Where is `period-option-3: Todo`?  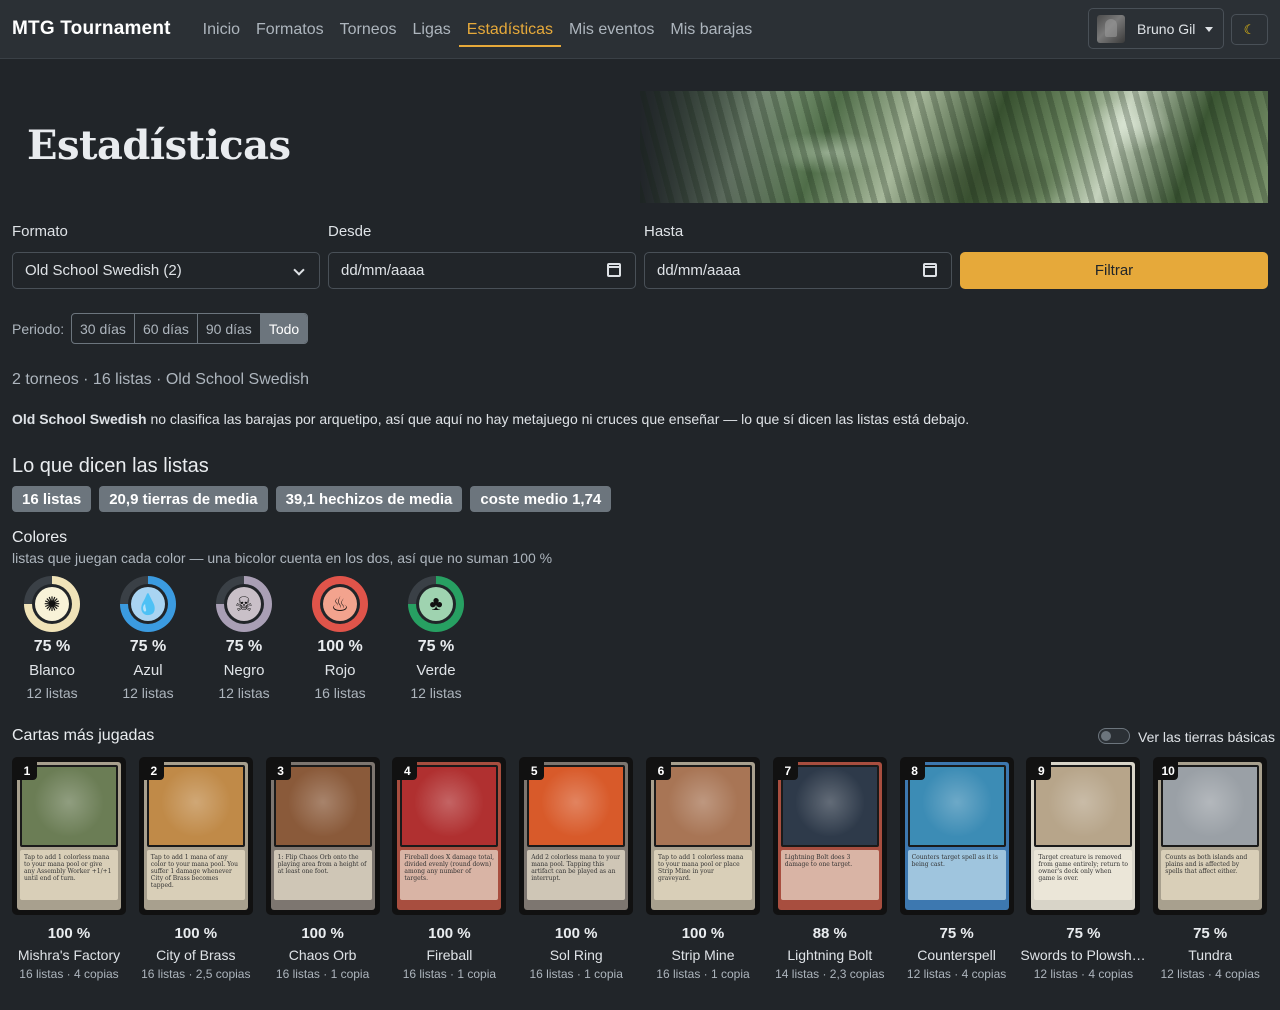
period-option-3: Todo is located at coordinates (284, 328).